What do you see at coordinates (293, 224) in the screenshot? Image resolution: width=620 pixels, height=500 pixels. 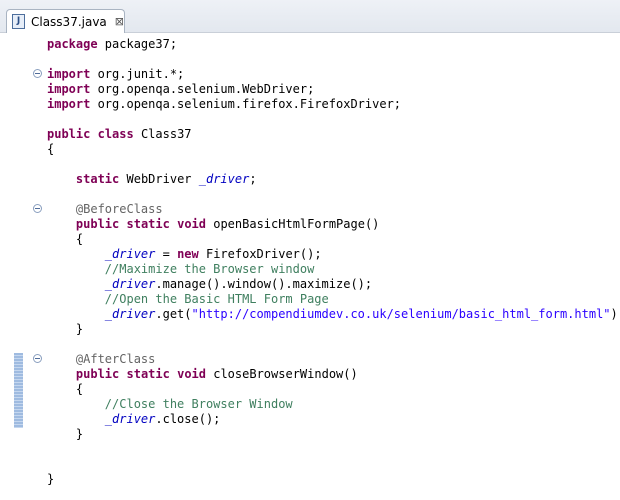 I see `code-token: openBasicHtmlFormPage()` at bounding box center [293, 224].